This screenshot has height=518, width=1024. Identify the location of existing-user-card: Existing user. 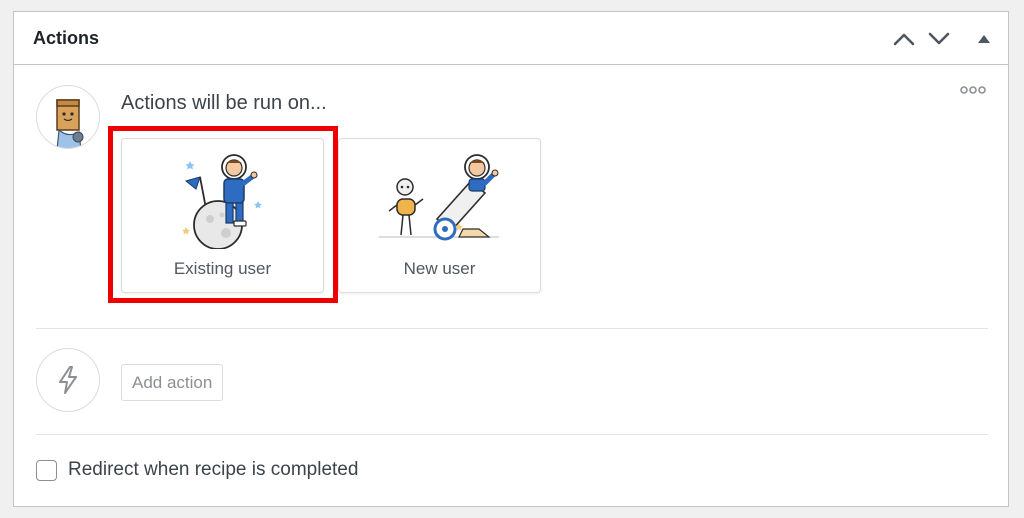
(222, 215).